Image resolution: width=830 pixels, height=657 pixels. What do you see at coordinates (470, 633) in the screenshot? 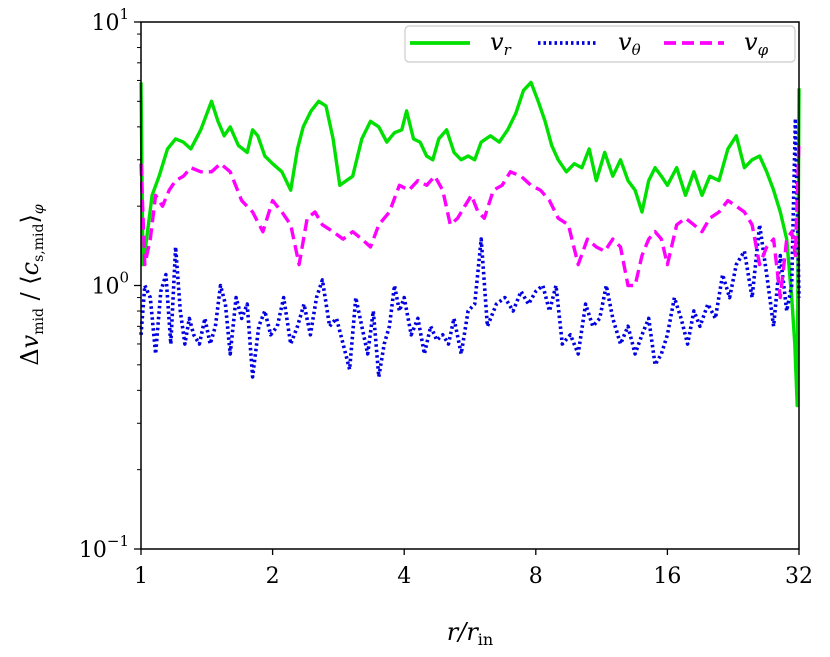
I see `x-axis-label: r/rin` at bounding box center [470, 633].